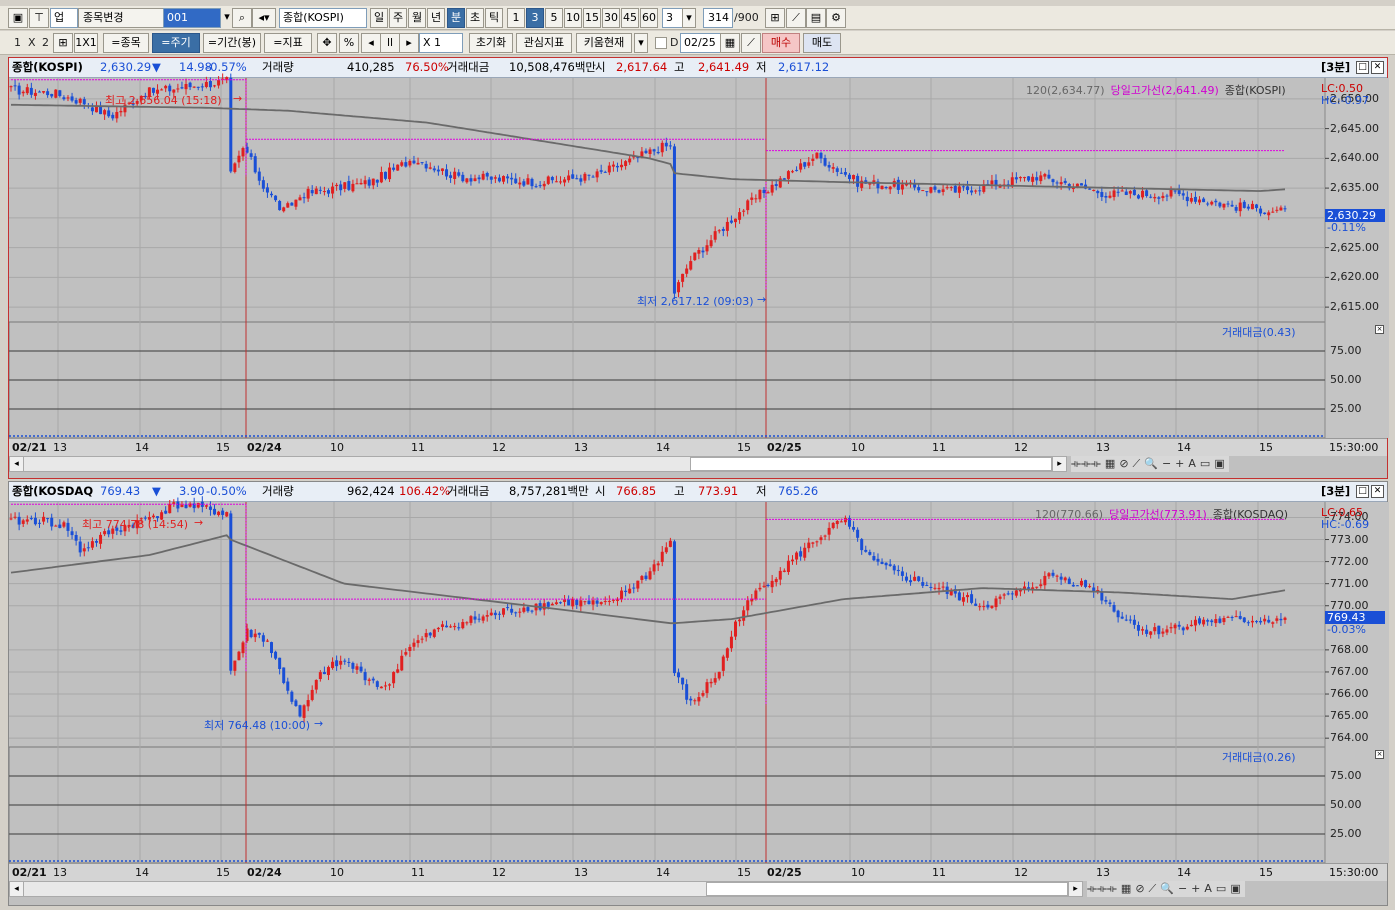 The width and height of the screenshot is (1395, 910). What do you see at coordinates (592, 18) in the screenshot?
I see `interval-button: 15` at bounding box center [592, 18].